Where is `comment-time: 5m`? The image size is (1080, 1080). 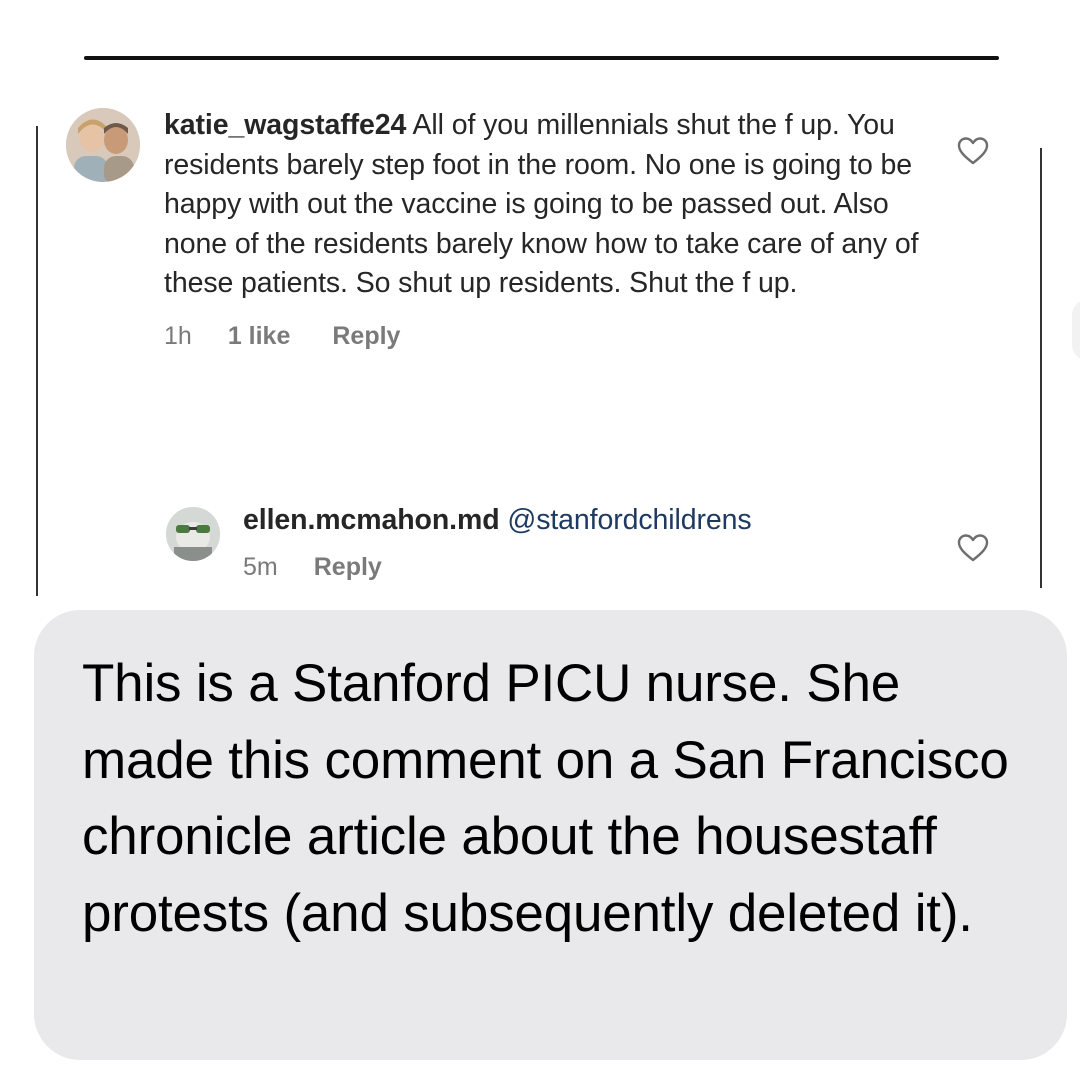 comment-time: 5m is located at coordinates (260, 566).